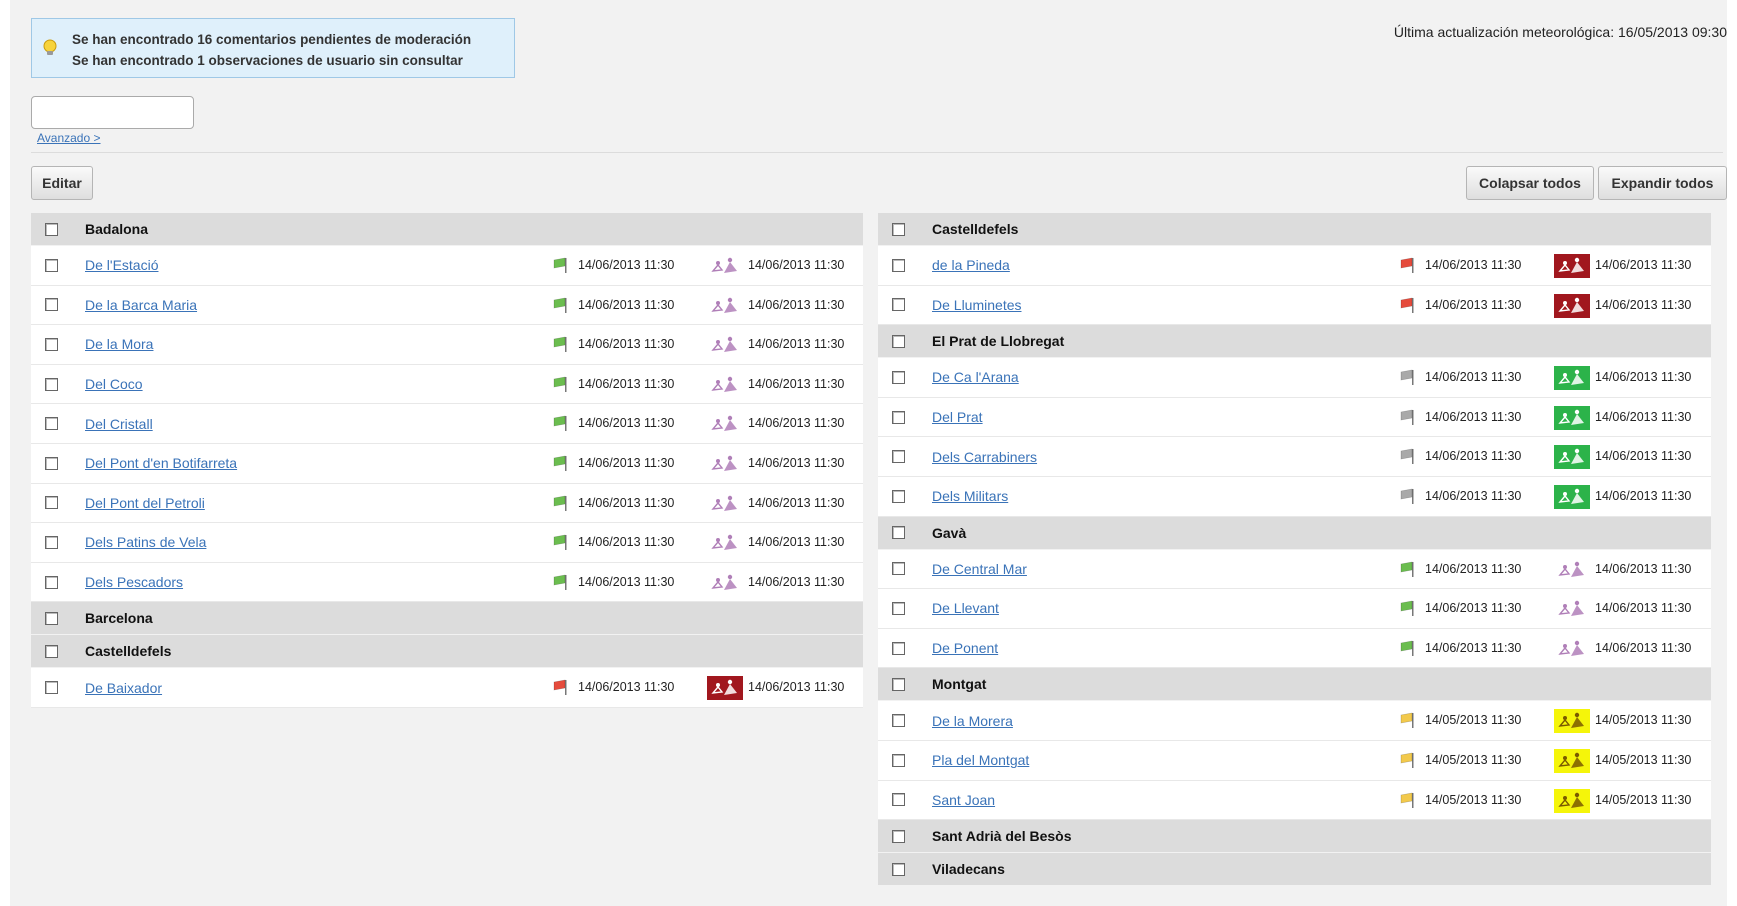 The height and width of the screenshot is (906, 1737). What do you see at coordinates (975, 377) in the screenshot?
I see `beach-link: De Ca l'Arana` at bounding box center [975, 377].